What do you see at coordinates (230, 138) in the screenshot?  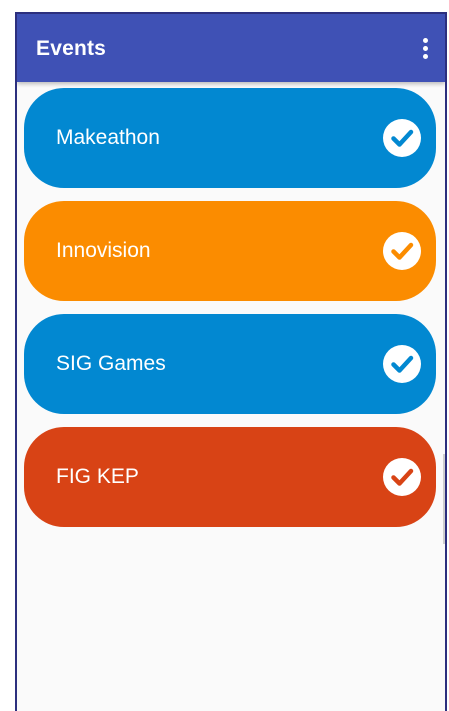 I see `event-card-makeathon: Makeathon` at bounding box center [230, 138].